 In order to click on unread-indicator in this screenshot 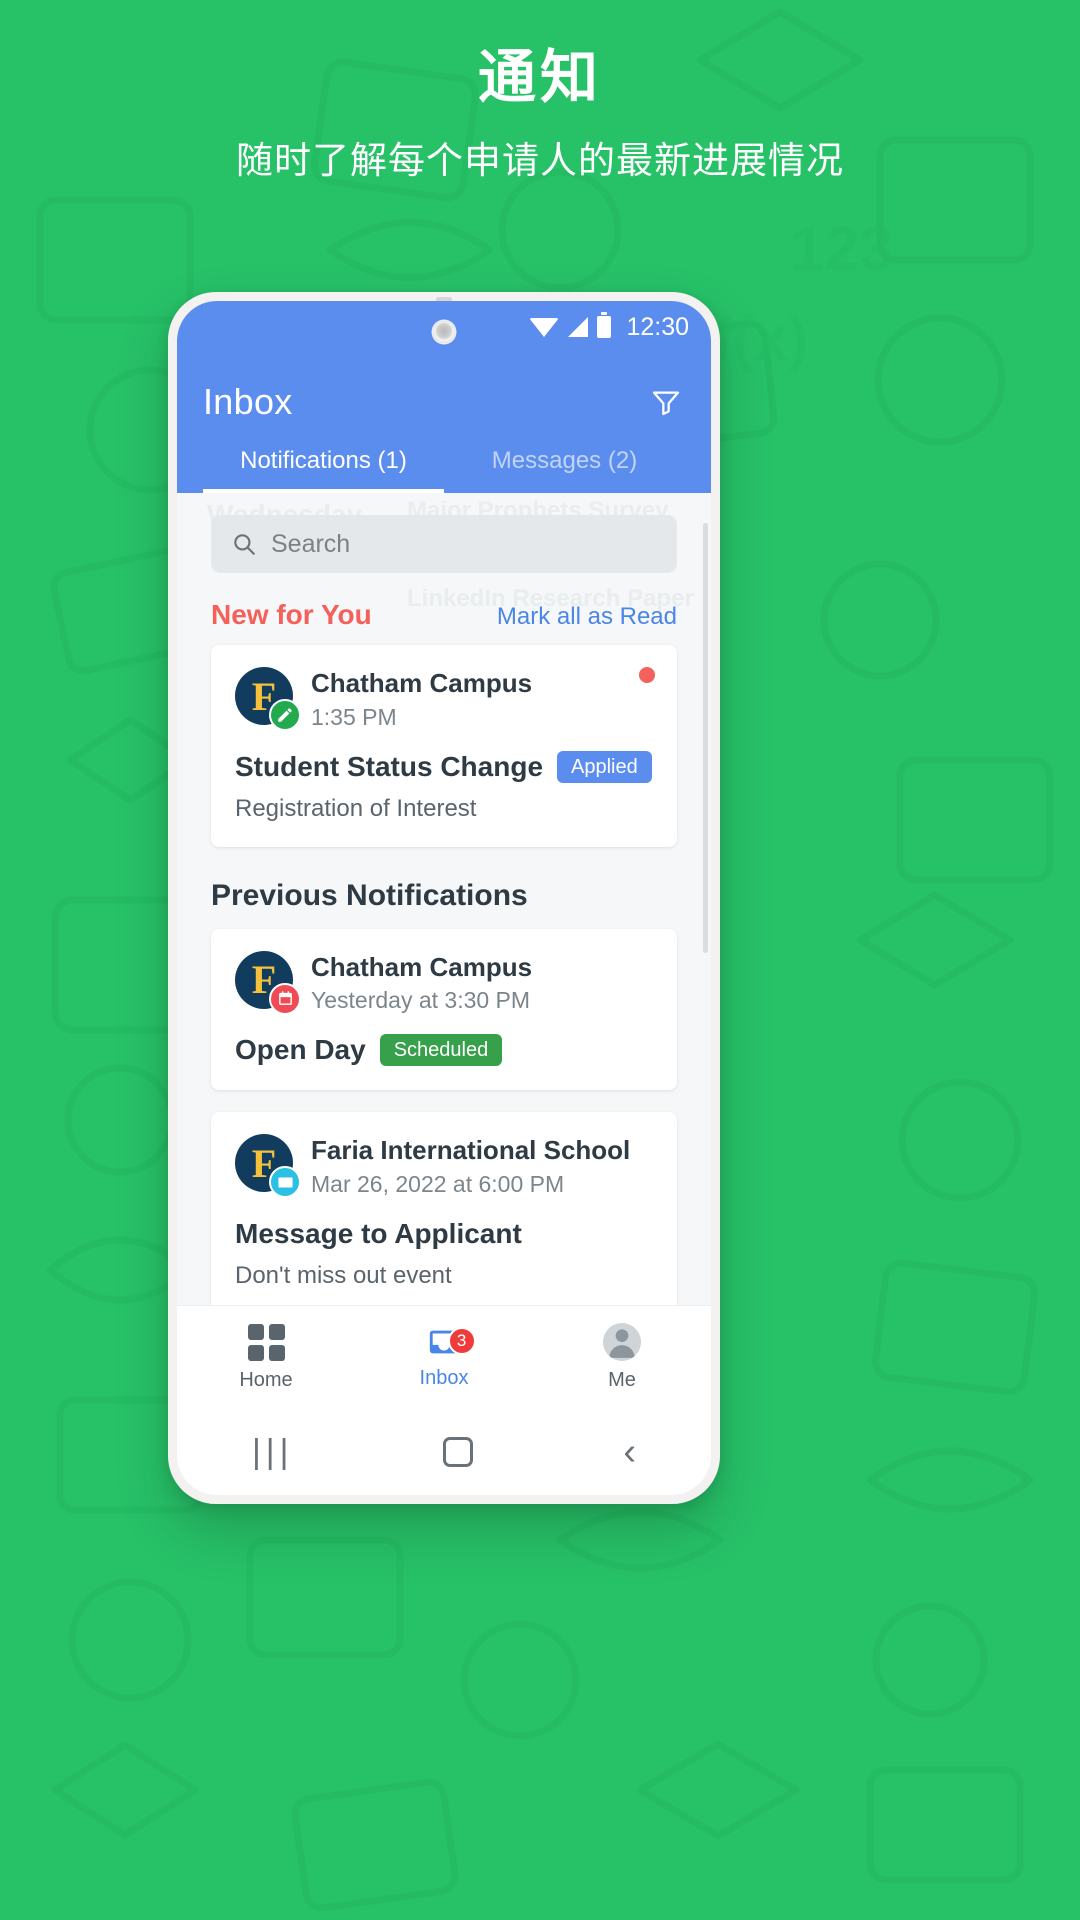, I will do `click(647, 675)`.